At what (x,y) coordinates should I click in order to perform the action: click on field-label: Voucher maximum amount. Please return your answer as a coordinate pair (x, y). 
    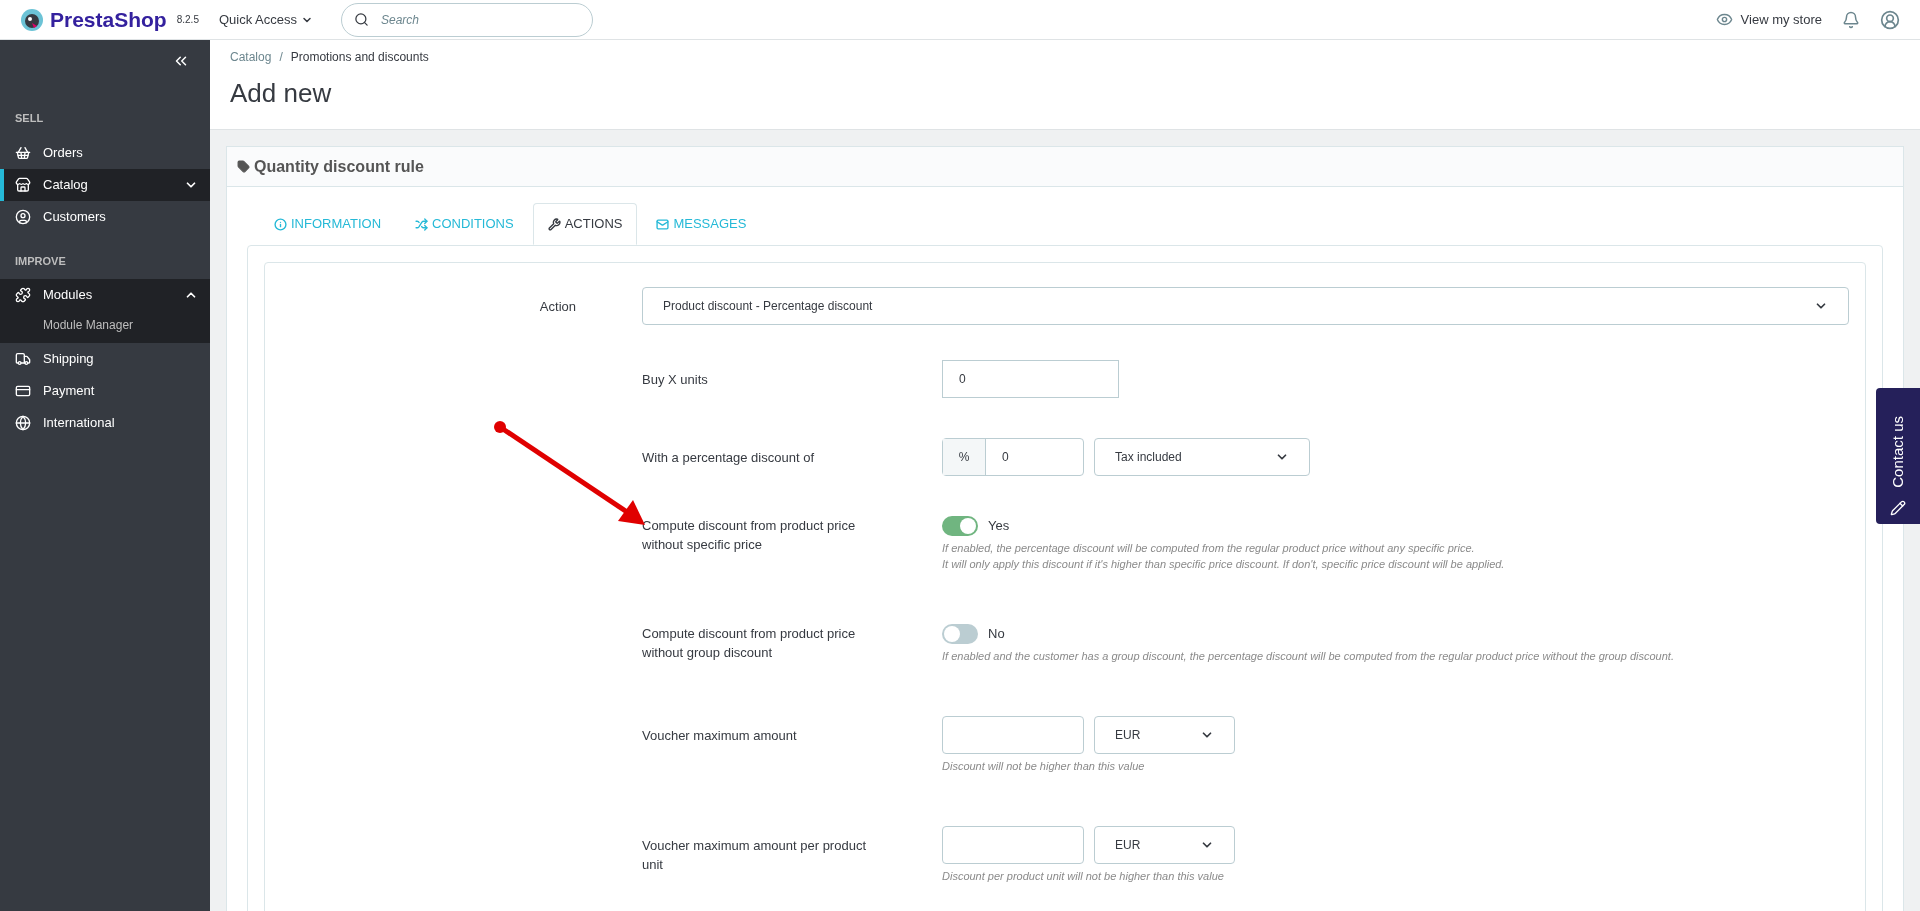
    Looking at the image, I should click on (720, 736).